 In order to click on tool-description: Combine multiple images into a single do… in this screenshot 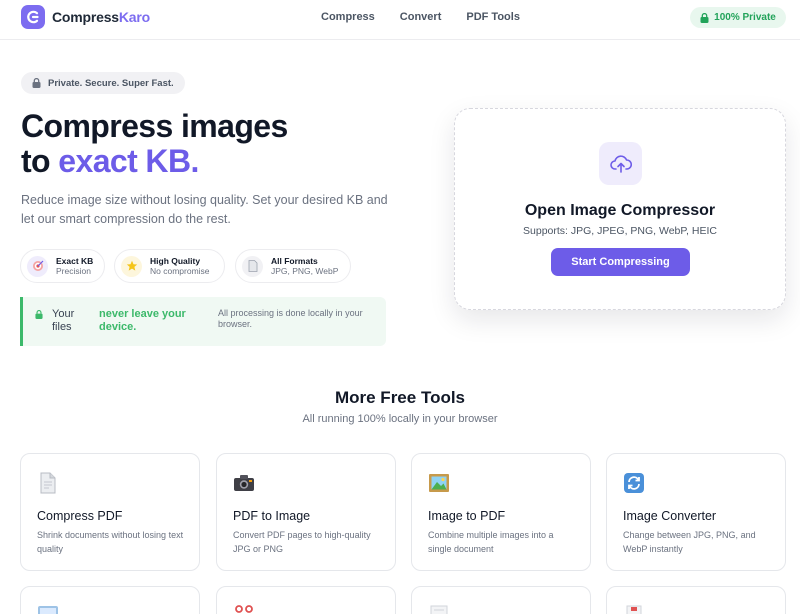, I will do `click(491, 542)`.